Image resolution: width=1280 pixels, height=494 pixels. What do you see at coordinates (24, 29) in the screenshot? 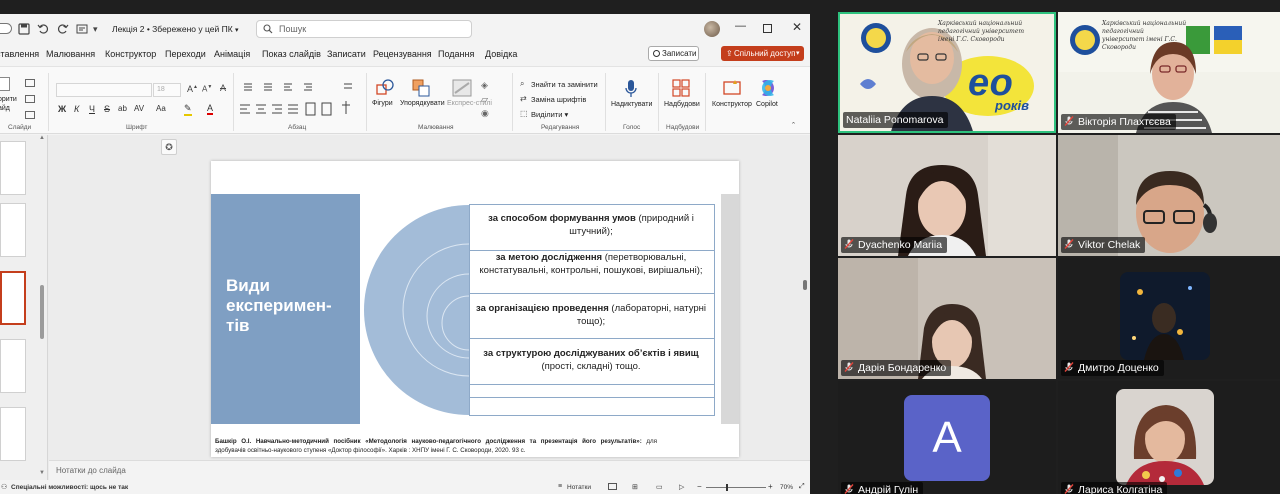
I see `save-icon` at bounding box center [24, 29].